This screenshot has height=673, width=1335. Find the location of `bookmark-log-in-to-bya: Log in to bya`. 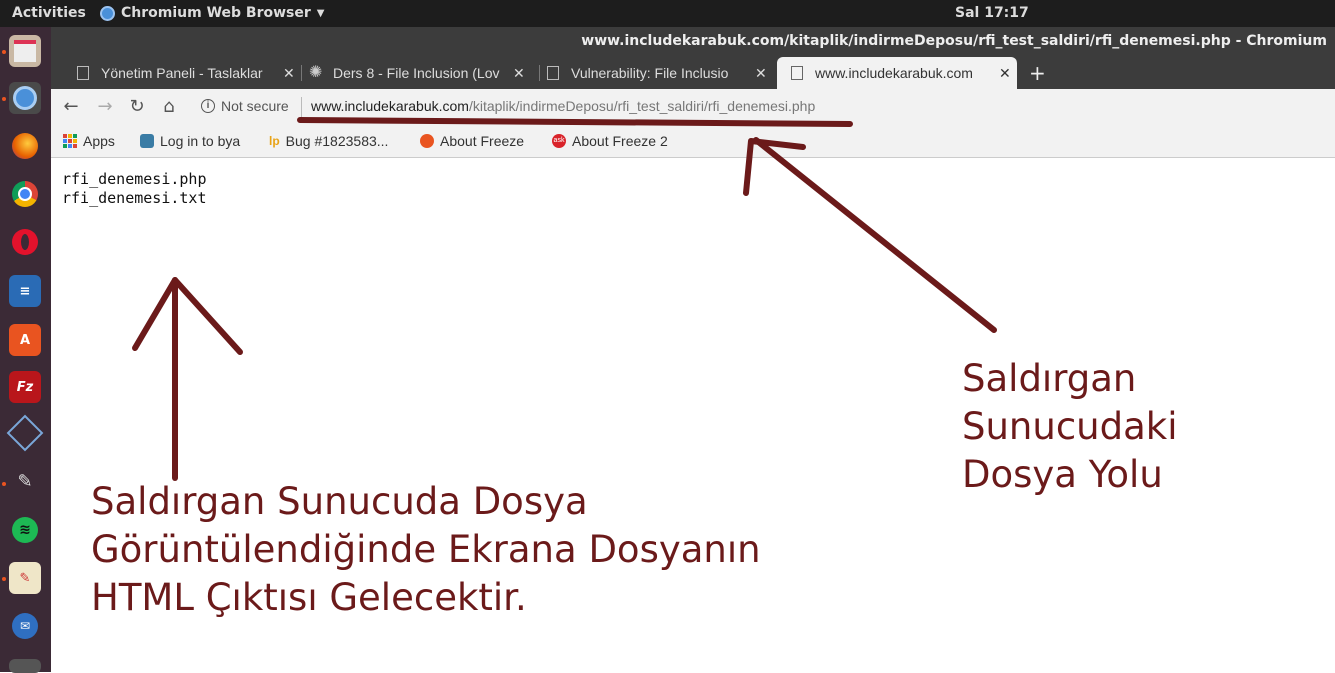

bookmark-log-in-to-bya: Log in to bya is located at coordinates (190, 141).